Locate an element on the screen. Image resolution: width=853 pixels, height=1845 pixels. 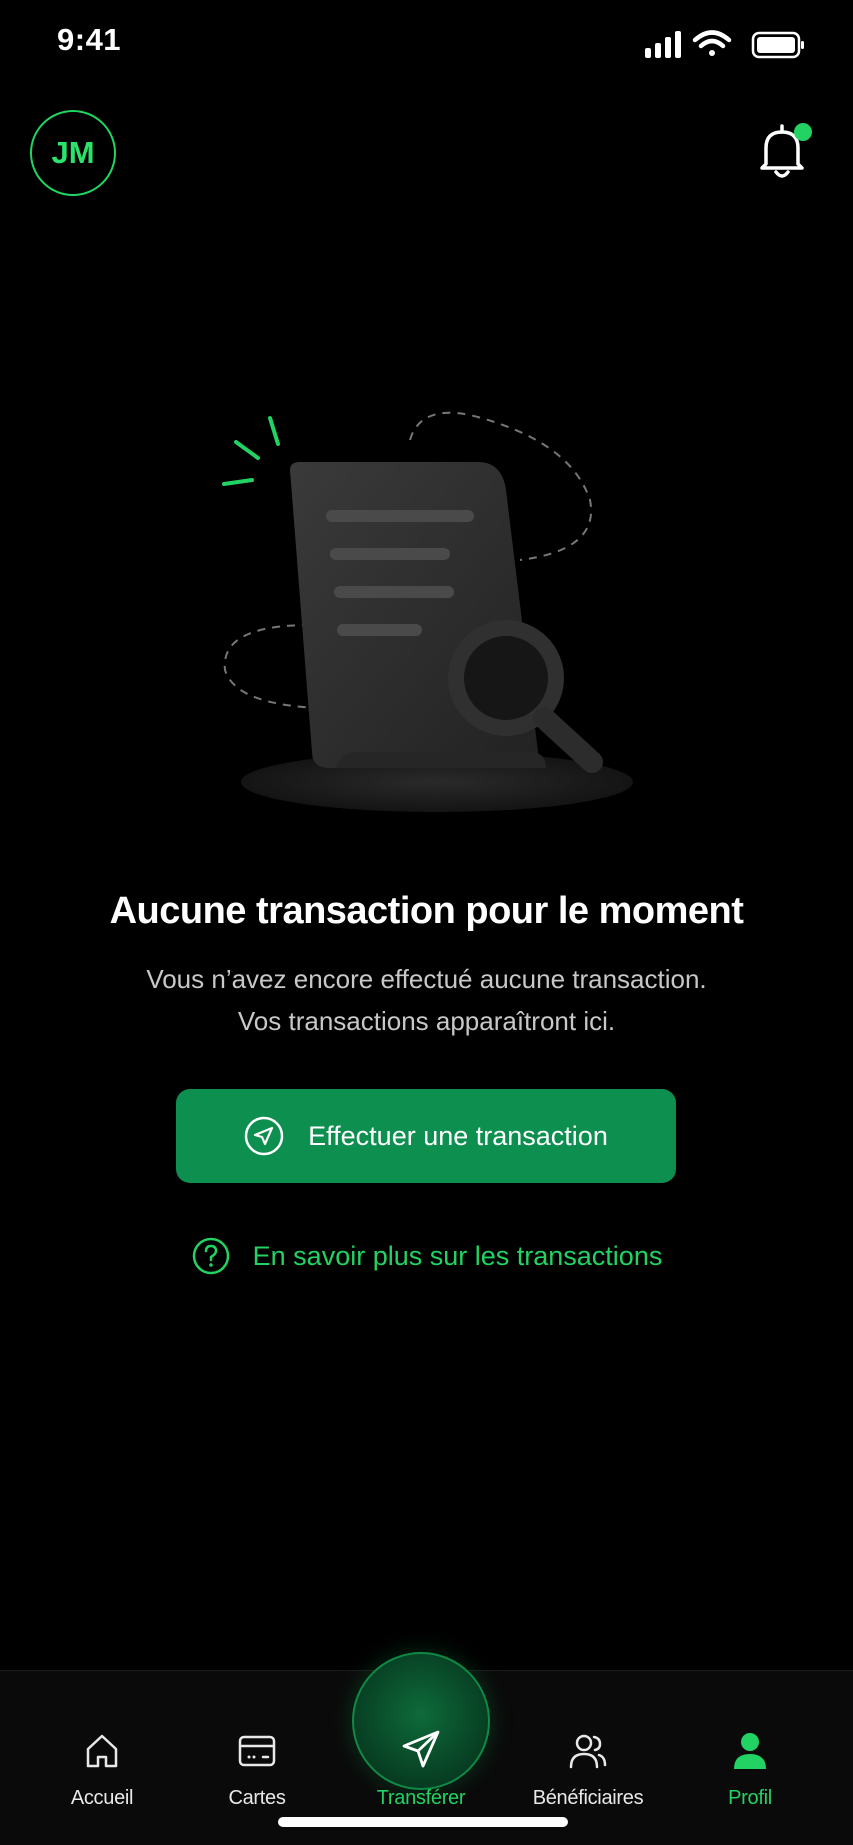
make-transaction-button: Effectuer une transaction is located at coordinates (426, 1136).